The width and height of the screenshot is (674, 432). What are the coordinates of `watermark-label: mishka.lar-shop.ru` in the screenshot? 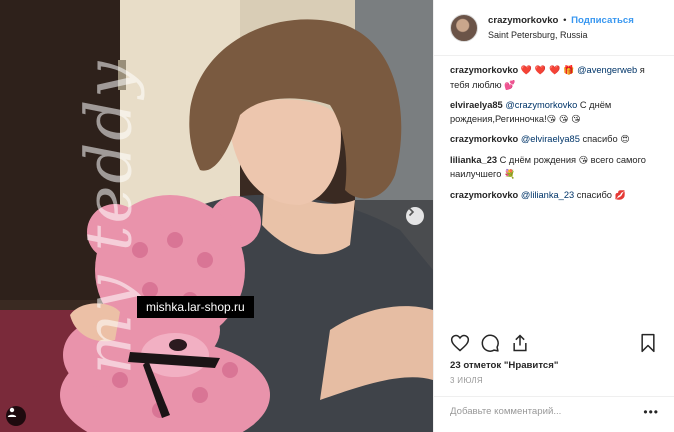 It's located at (195, 307).